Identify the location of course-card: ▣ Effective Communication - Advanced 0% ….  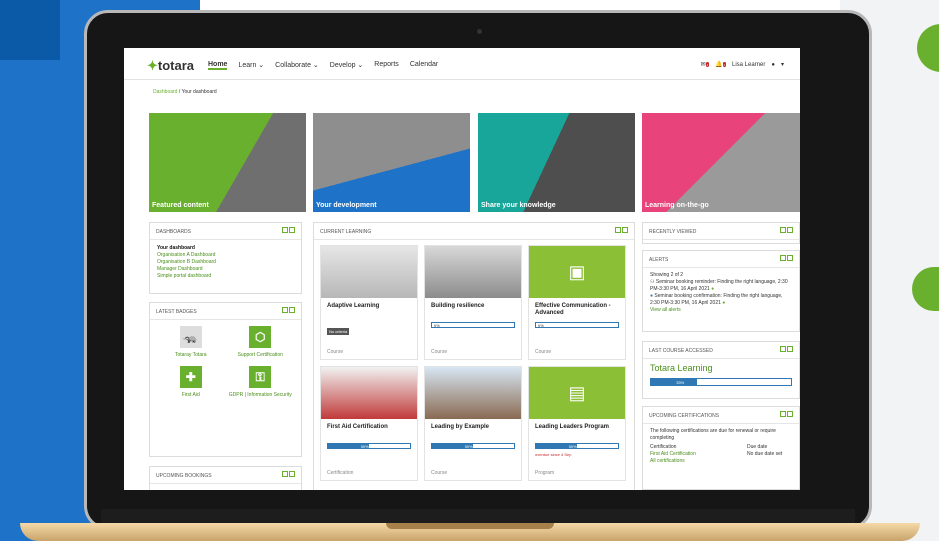
(577, 302).